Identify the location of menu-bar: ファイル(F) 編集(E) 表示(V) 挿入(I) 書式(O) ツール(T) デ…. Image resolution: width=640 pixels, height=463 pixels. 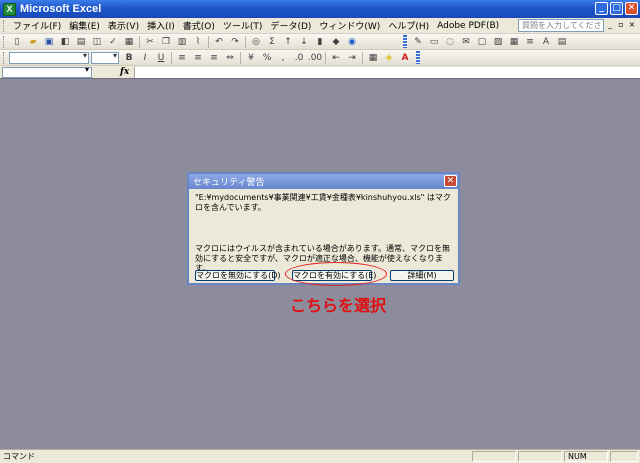
(320, 29).